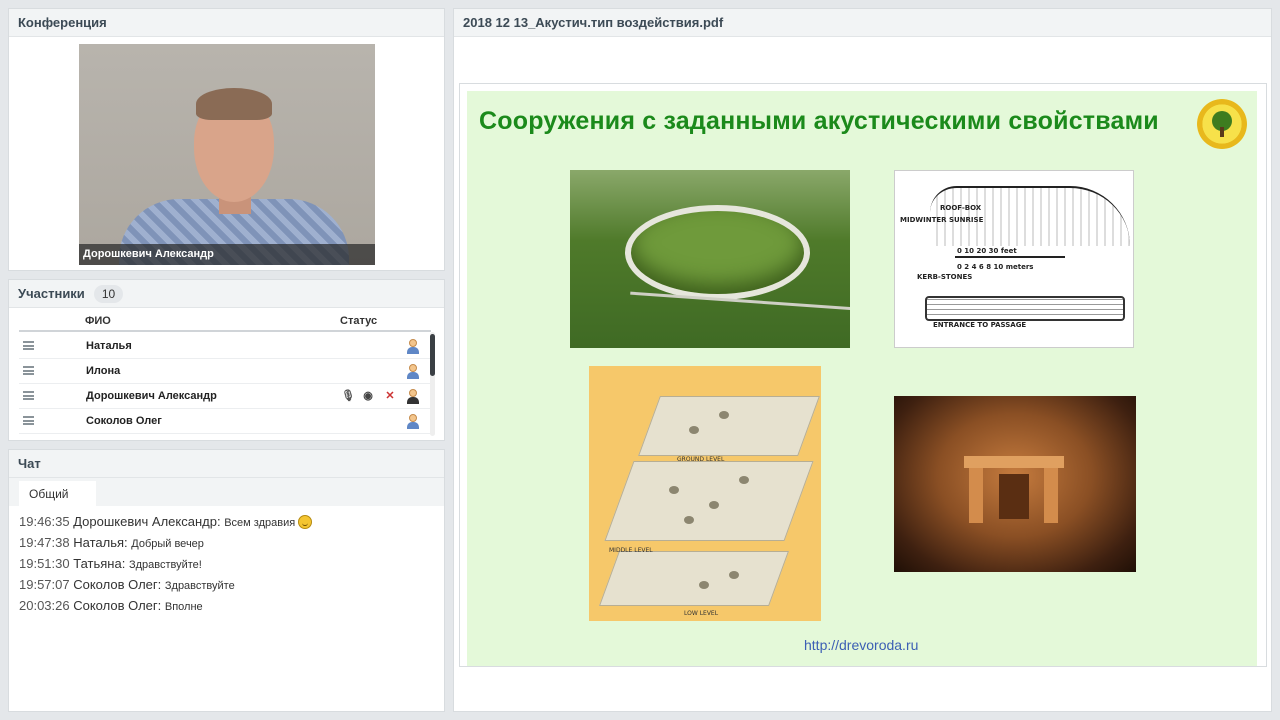  Describe the element at coordinates (861, 645) in the screenshot. I see `slide-link: http://drevoroda.ru` at that location.